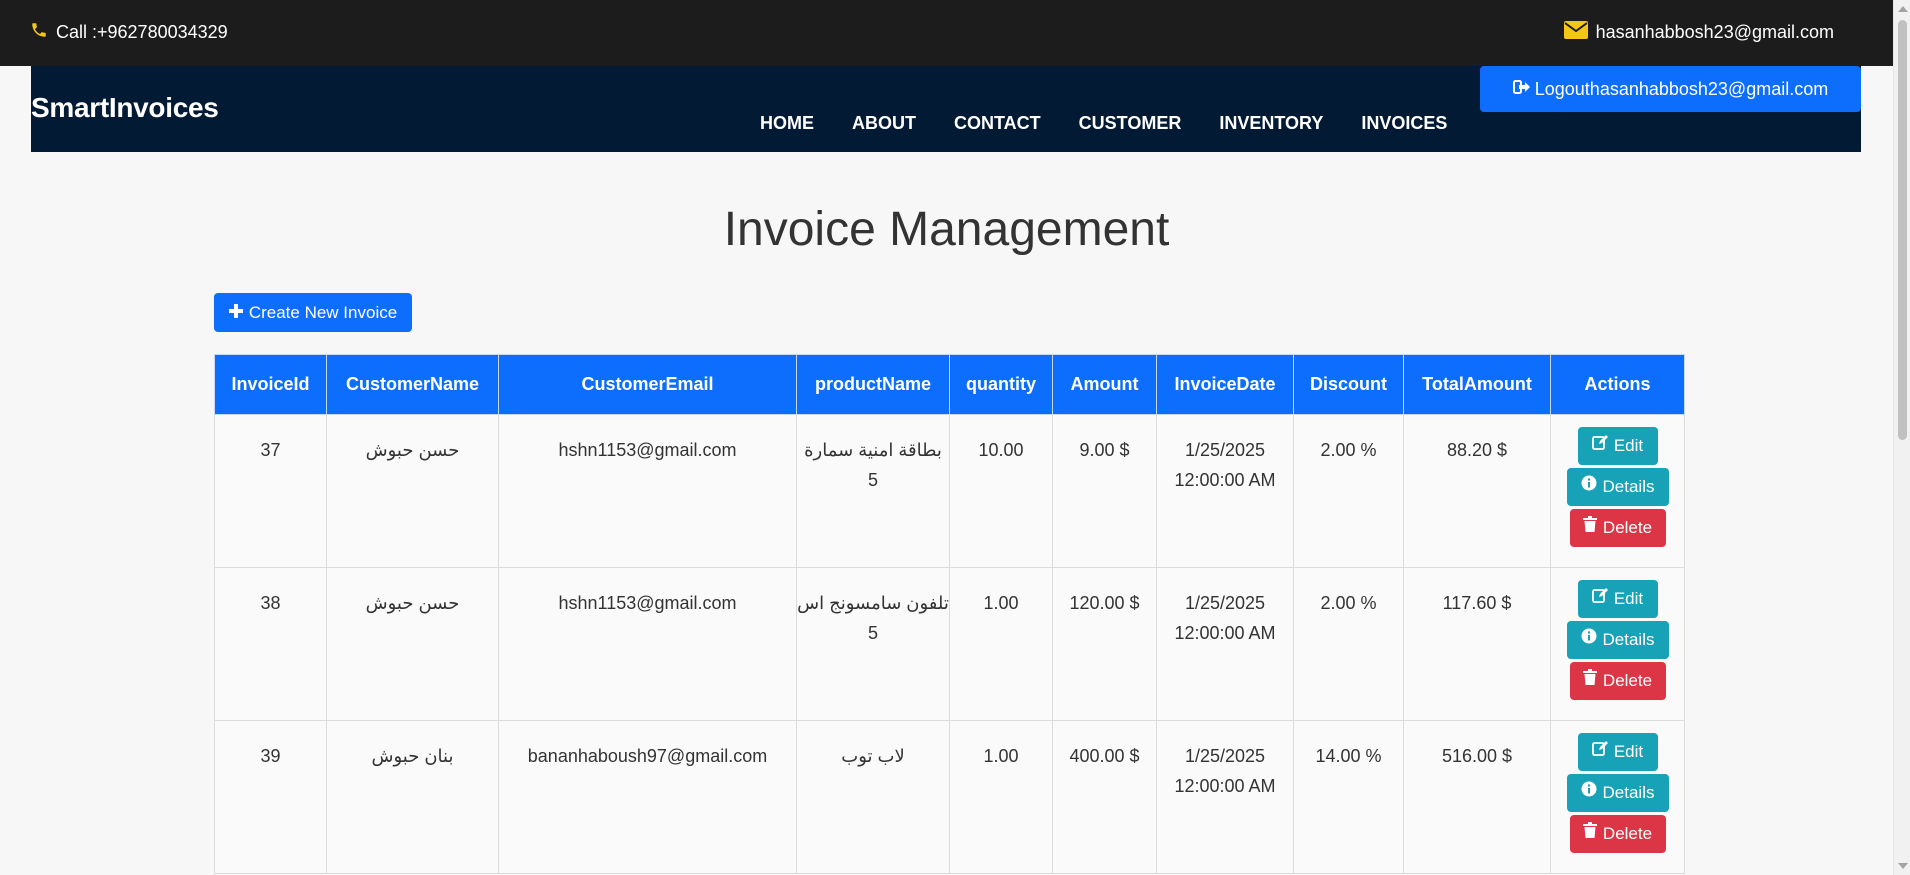  What do you see at coordinates (946, 229) in the screenshot?
I see `page-title: Invoice Management` at bounding box center [946, 229].